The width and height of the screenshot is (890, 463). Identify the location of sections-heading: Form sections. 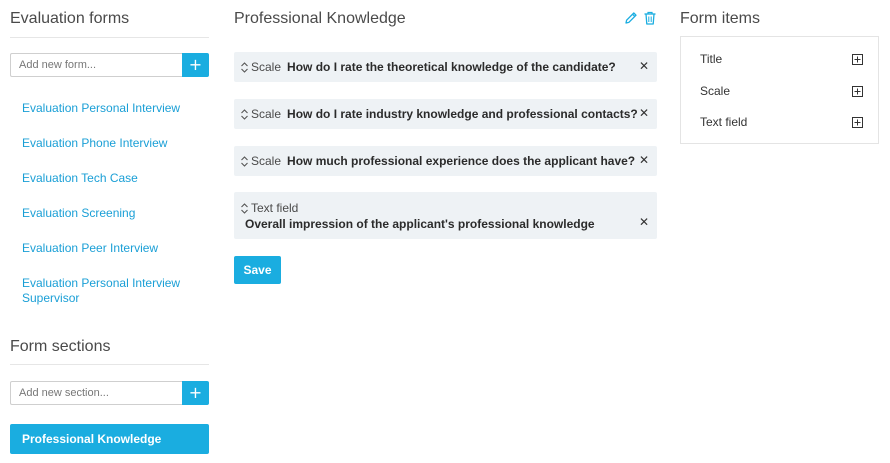
(60, 346).